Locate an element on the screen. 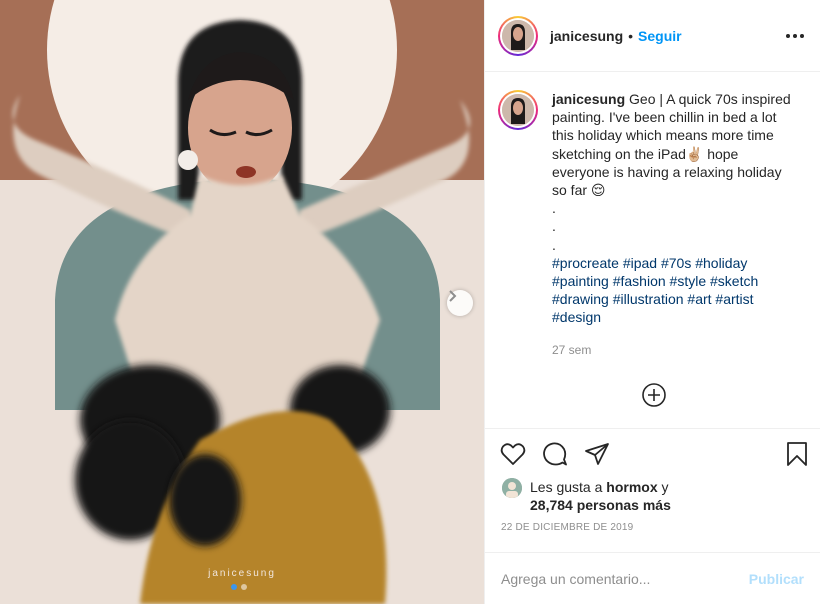 This screenshot has height=604, width=820. chevron-right-icon is located at coordinates (453, 296).